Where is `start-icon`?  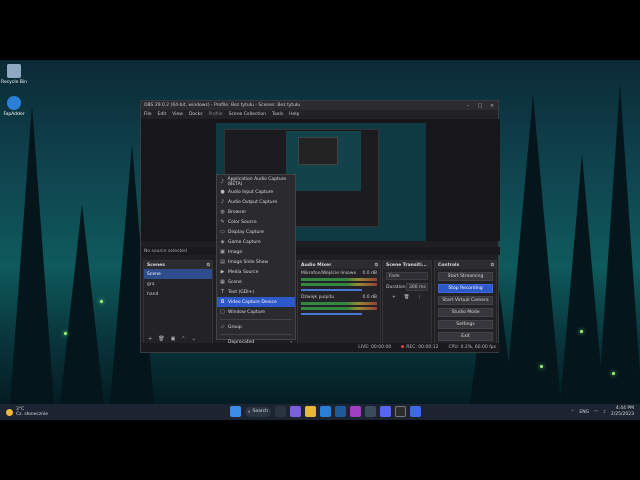
start-icon is located at coordinates (235, 411).